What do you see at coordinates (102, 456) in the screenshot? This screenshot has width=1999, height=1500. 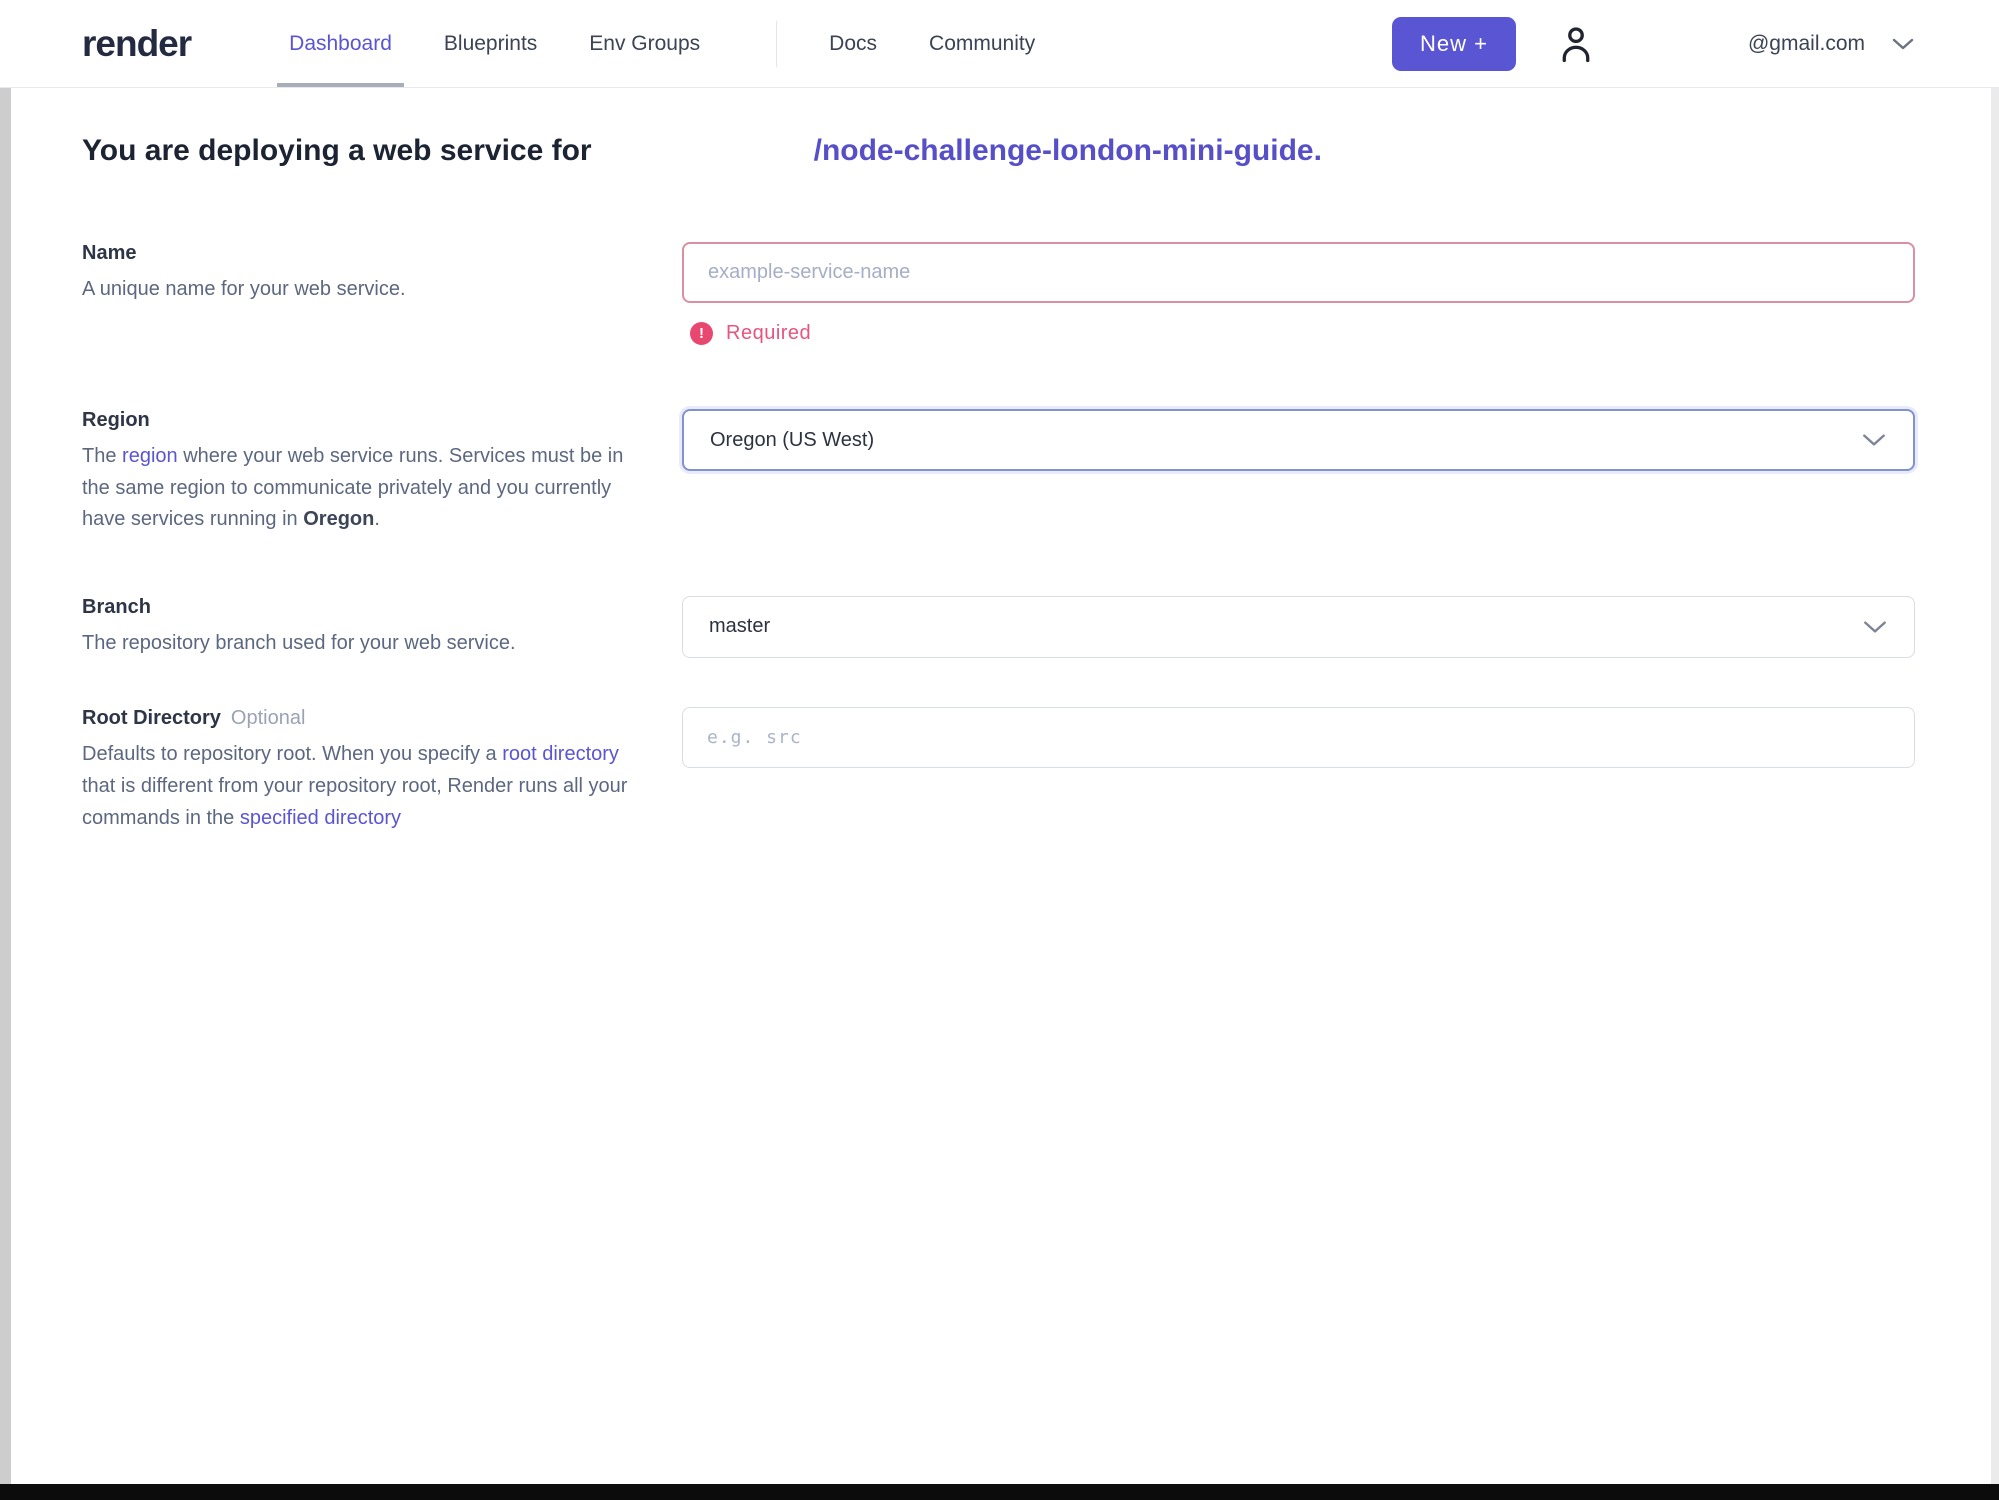 I see `region-desc-text: The` at bounding box center [102, 456].